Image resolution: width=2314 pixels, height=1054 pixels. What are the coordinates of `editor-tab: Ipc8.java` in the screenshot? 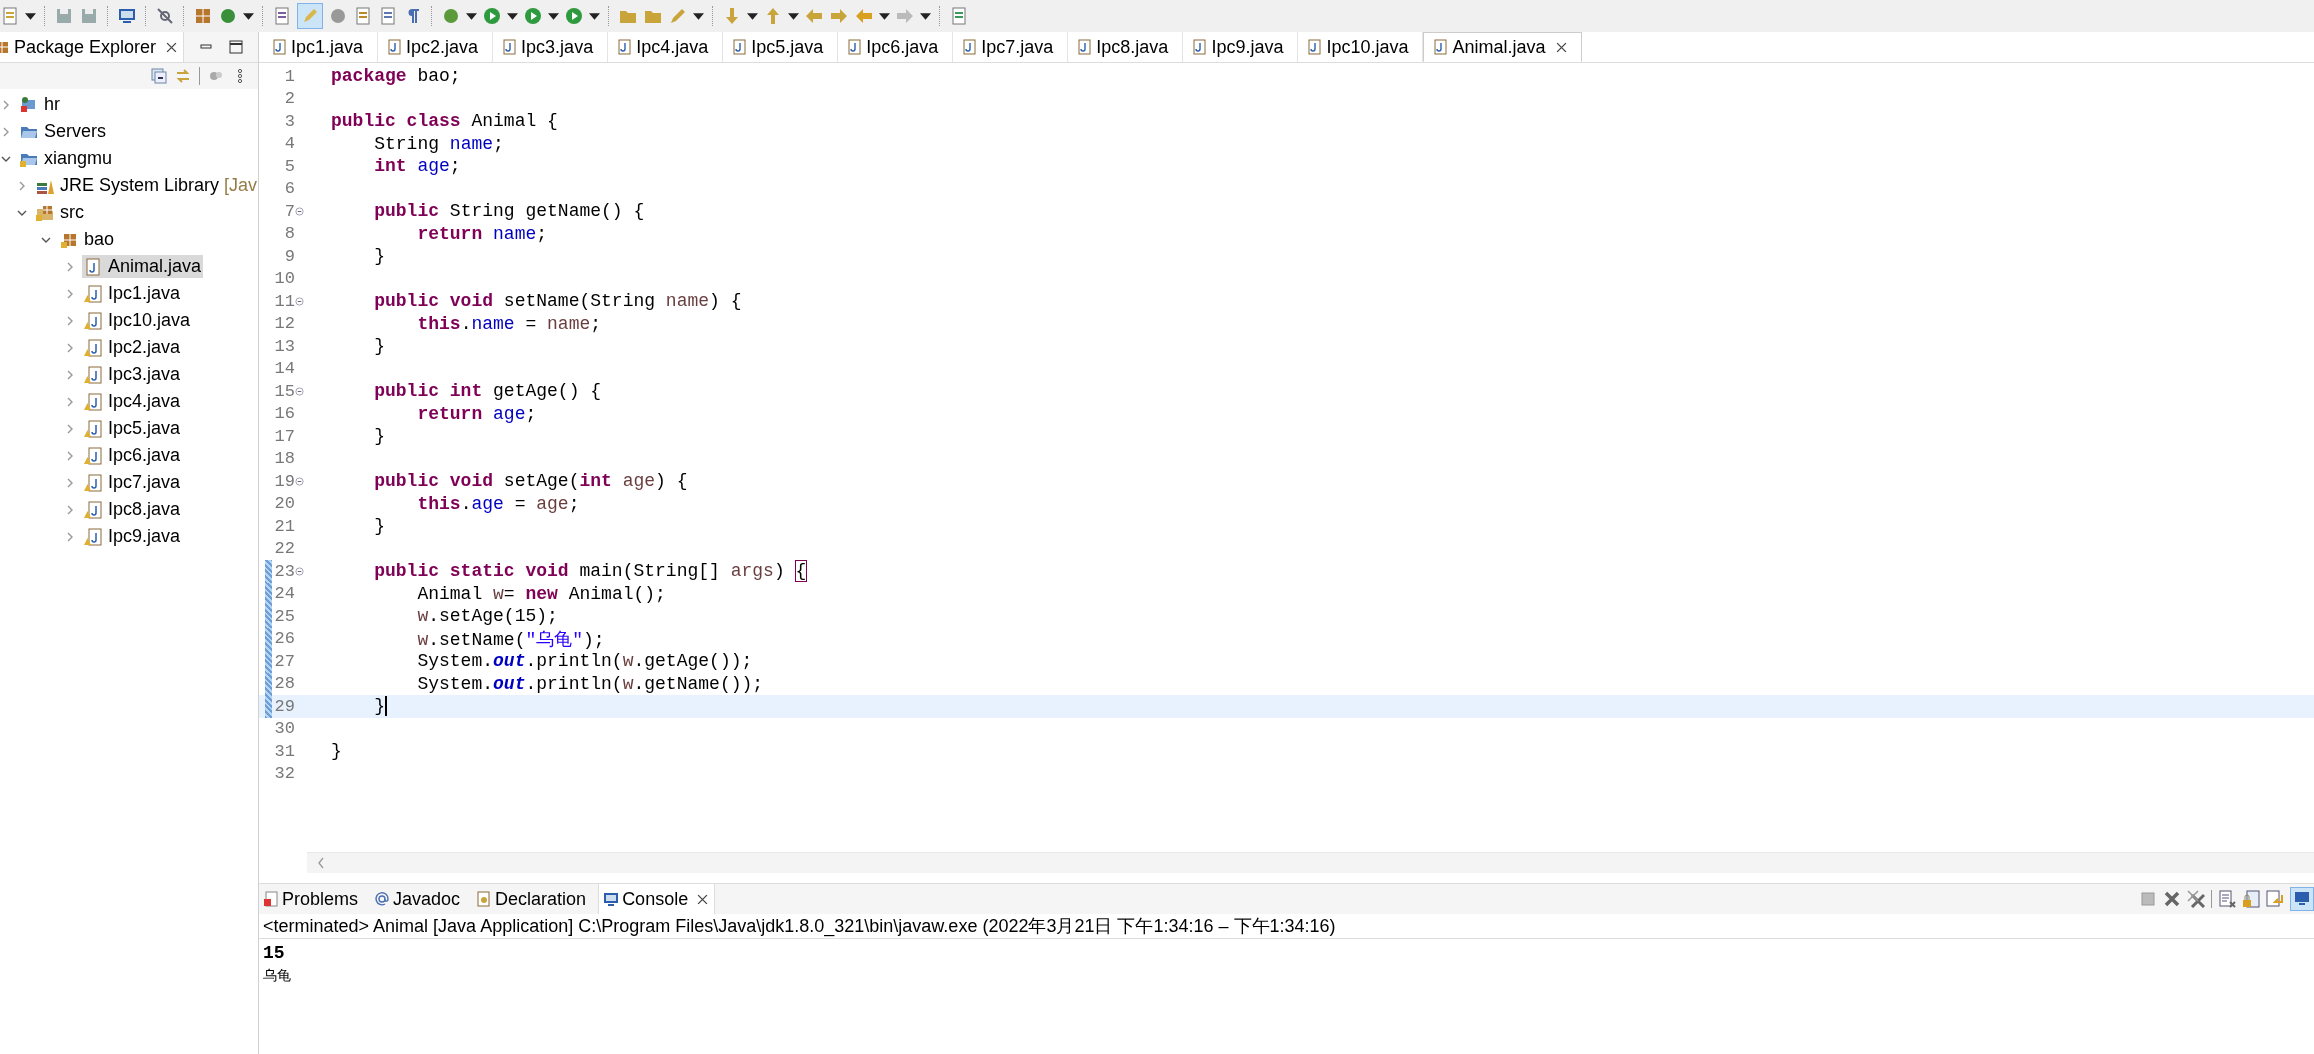 It's located at (1126, 47).